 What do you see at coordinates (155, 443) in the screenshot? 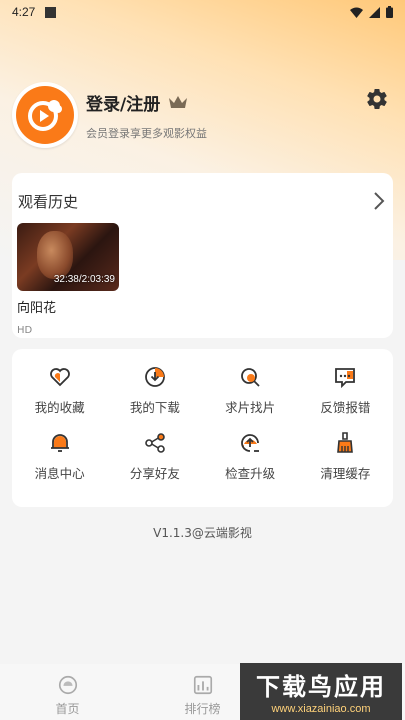
I see `share-icon` at bounding box center [155, 443].